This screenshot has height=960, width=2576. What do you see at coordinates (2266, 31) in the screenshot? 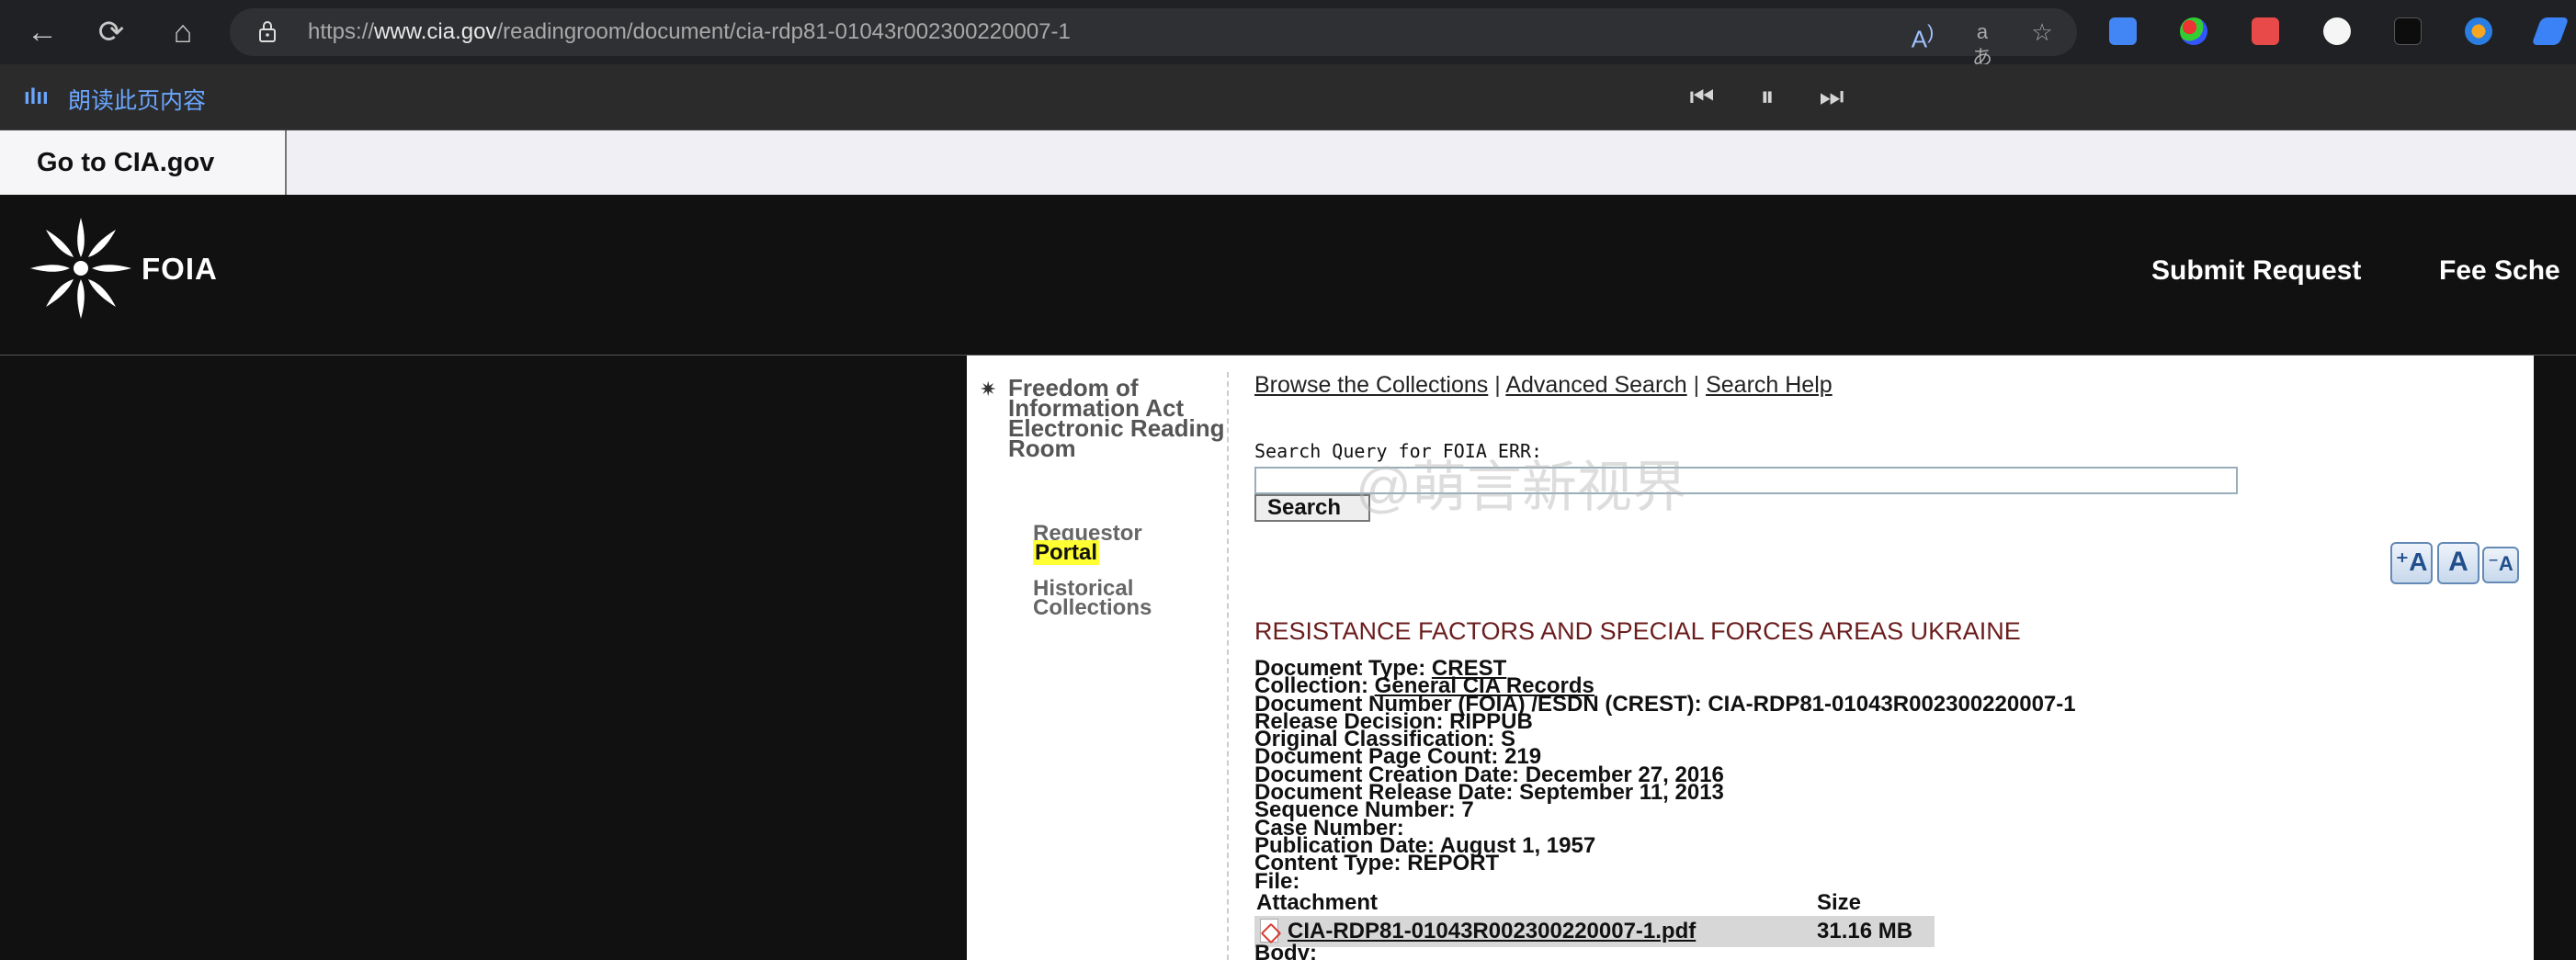
I see `red-extension-icon` at bounding box center [2266, 31].